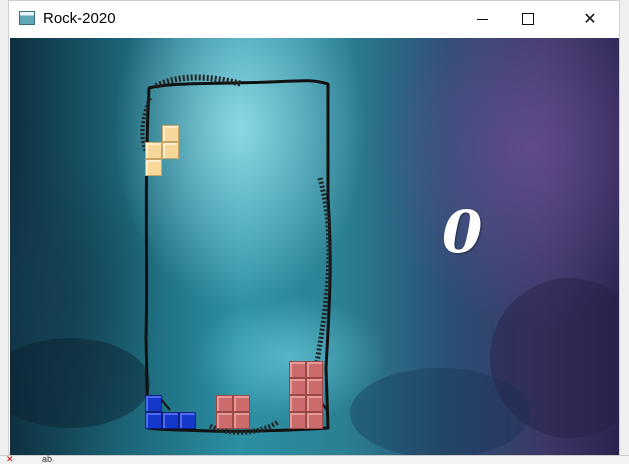  I want to click on close-button: ✕, so click(590, 19).